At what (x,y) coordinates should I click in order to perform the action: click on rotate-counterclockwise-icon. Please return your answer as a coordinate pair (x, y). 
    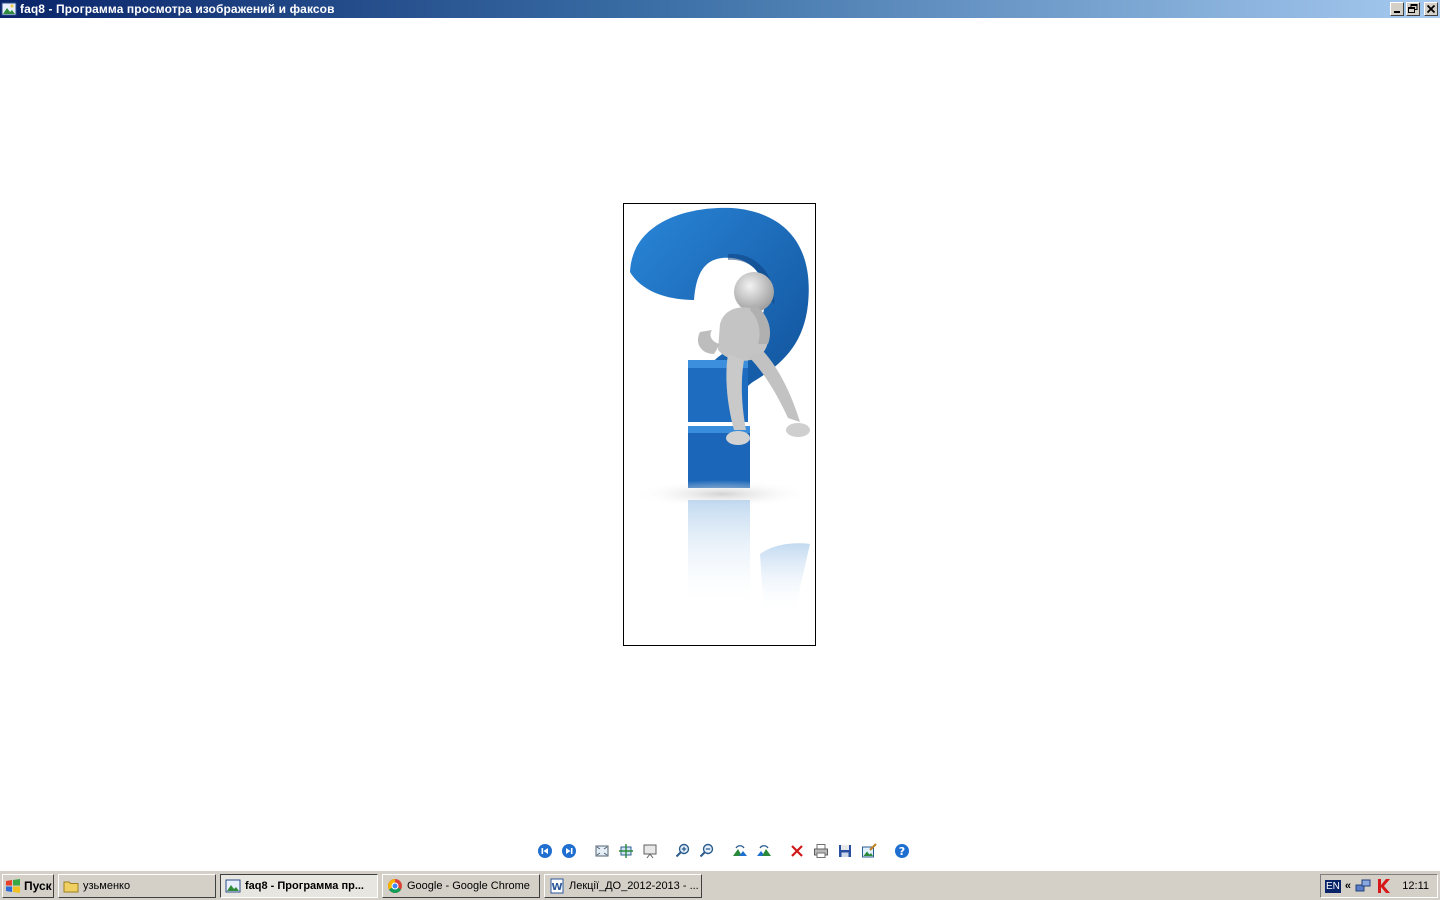
    Looking at the image, I should click on (764, 850).